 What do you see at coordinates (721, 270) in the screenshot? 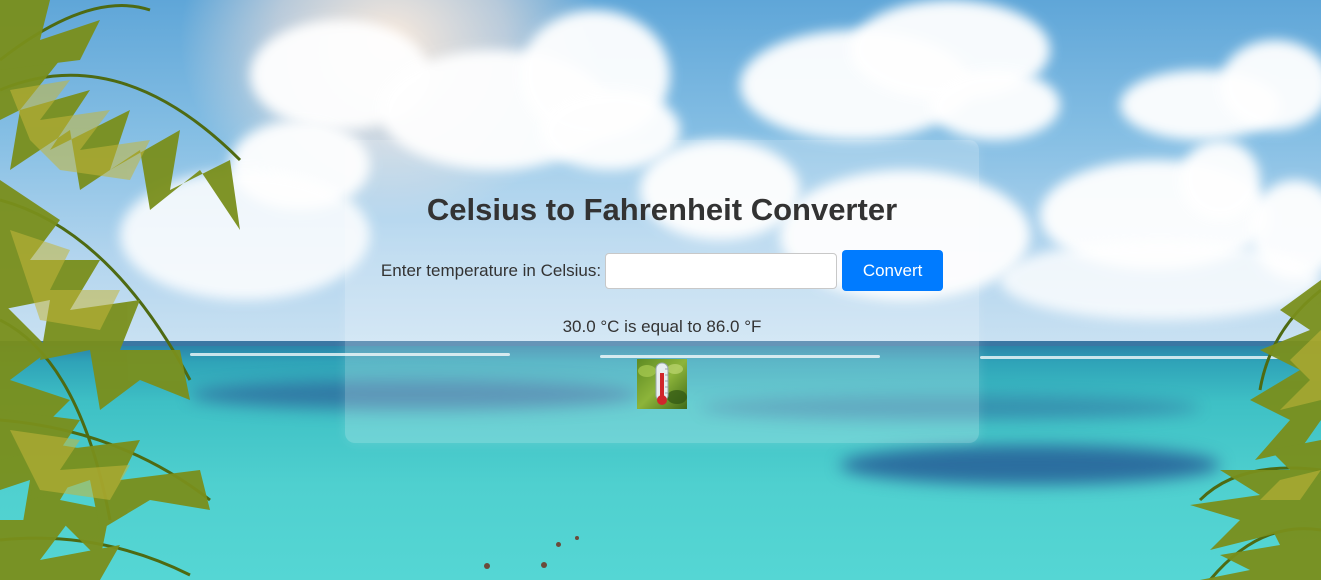
I see `celsius-input` at bounding box center [721, 270].